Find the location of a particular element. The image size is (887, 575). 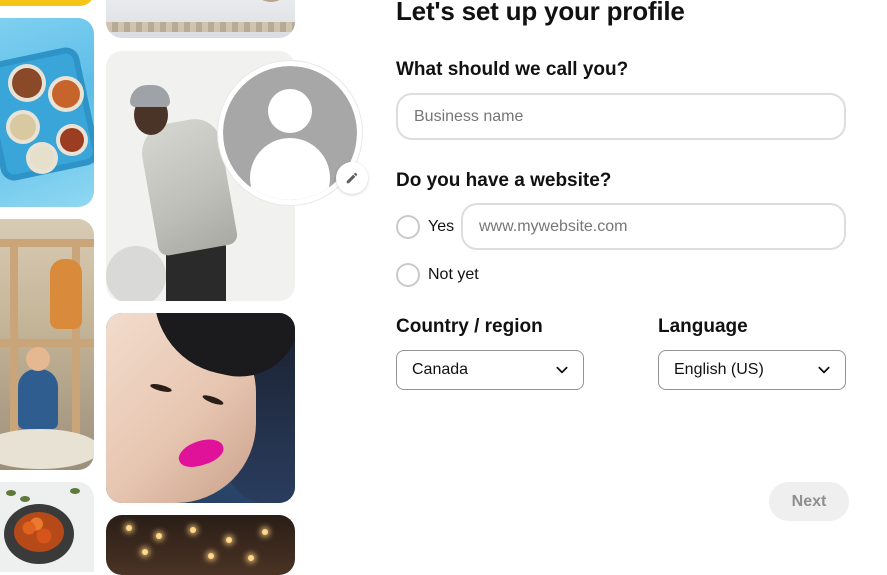

website-question-label: Do you have a website? is located at coordinates (504, 180).